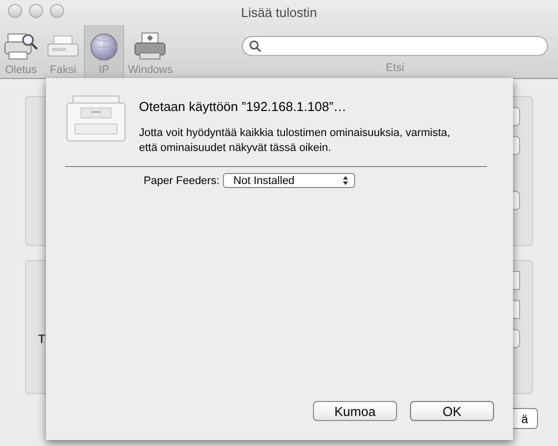 The image size is (558, 446). I want to click on printer-icon, so click(150, 47).